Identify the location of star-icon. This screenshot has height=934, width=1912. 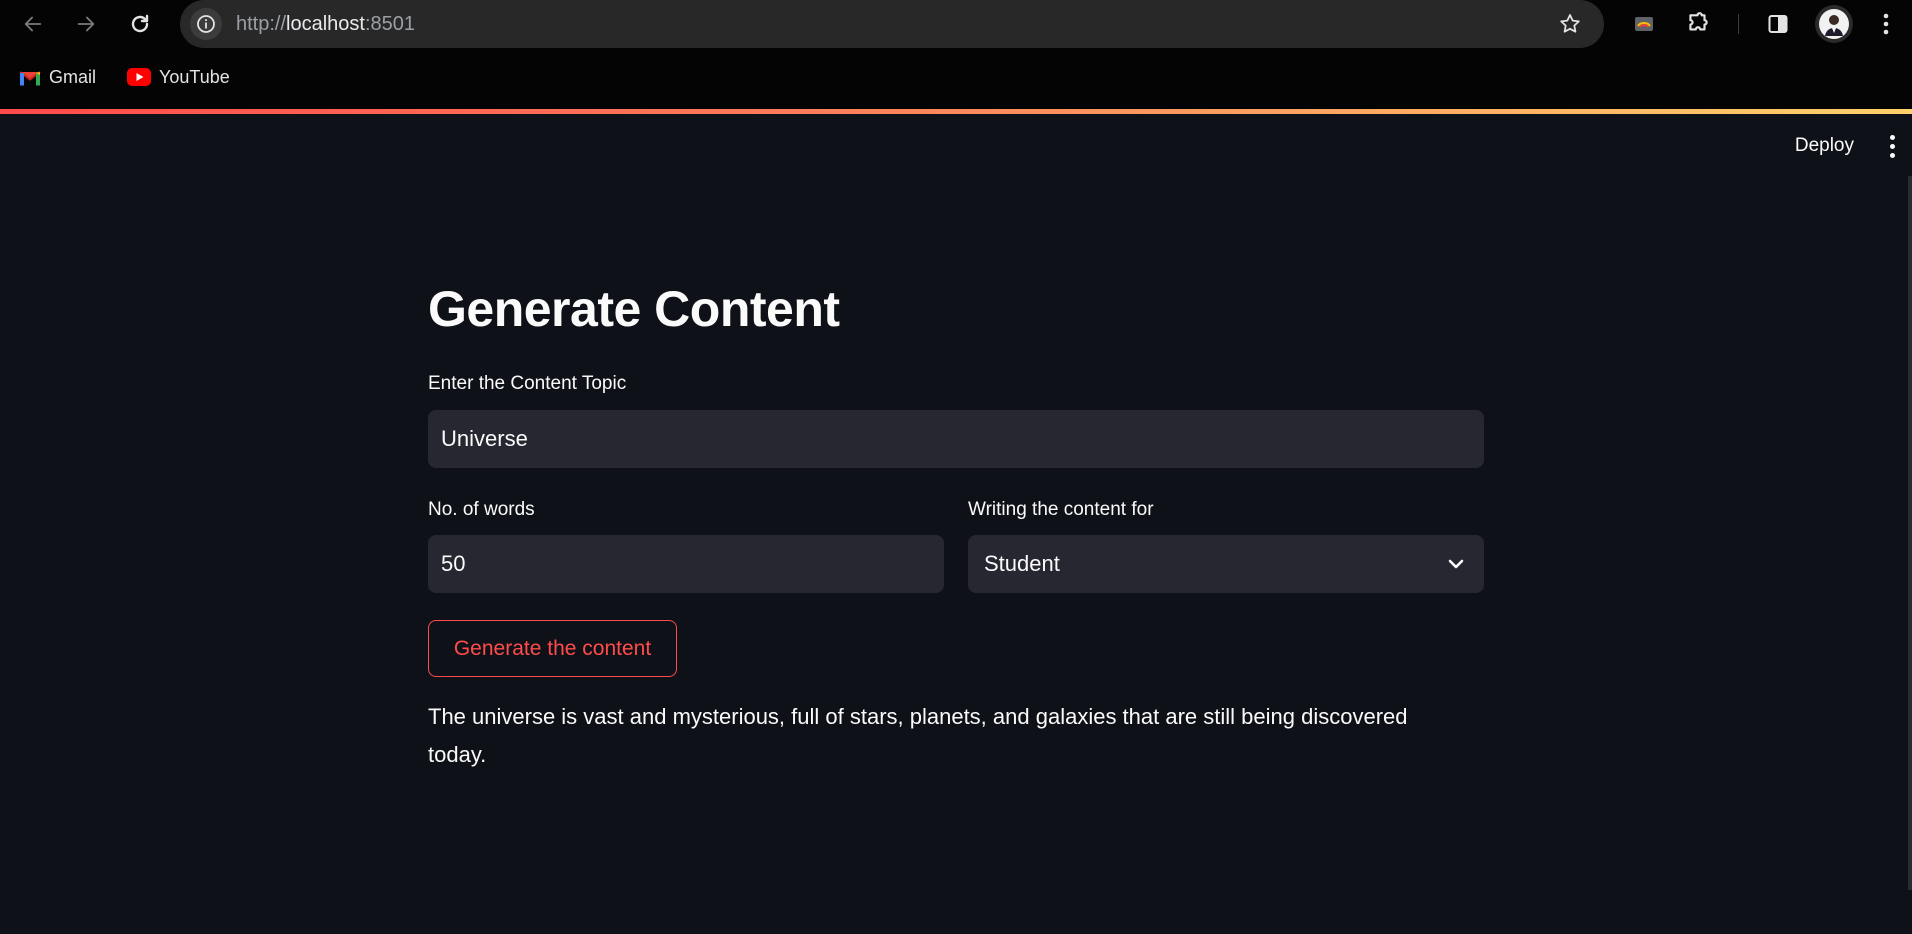
(1570, 23).